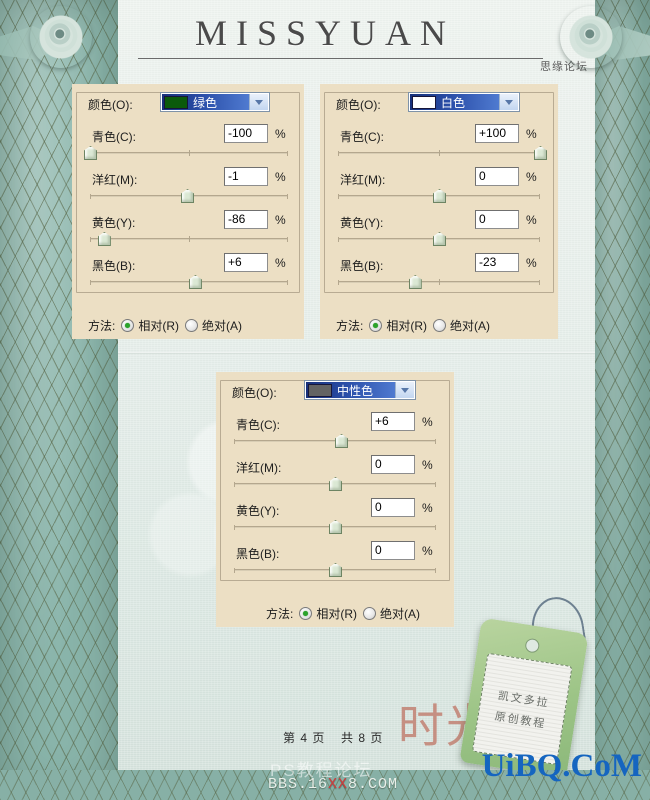 Image resolution: width=650 pixels, height=800 pixels. Describe the element at coordinates (497, 262) in the screenshot. I see `channel-value-black: -23` at that location.